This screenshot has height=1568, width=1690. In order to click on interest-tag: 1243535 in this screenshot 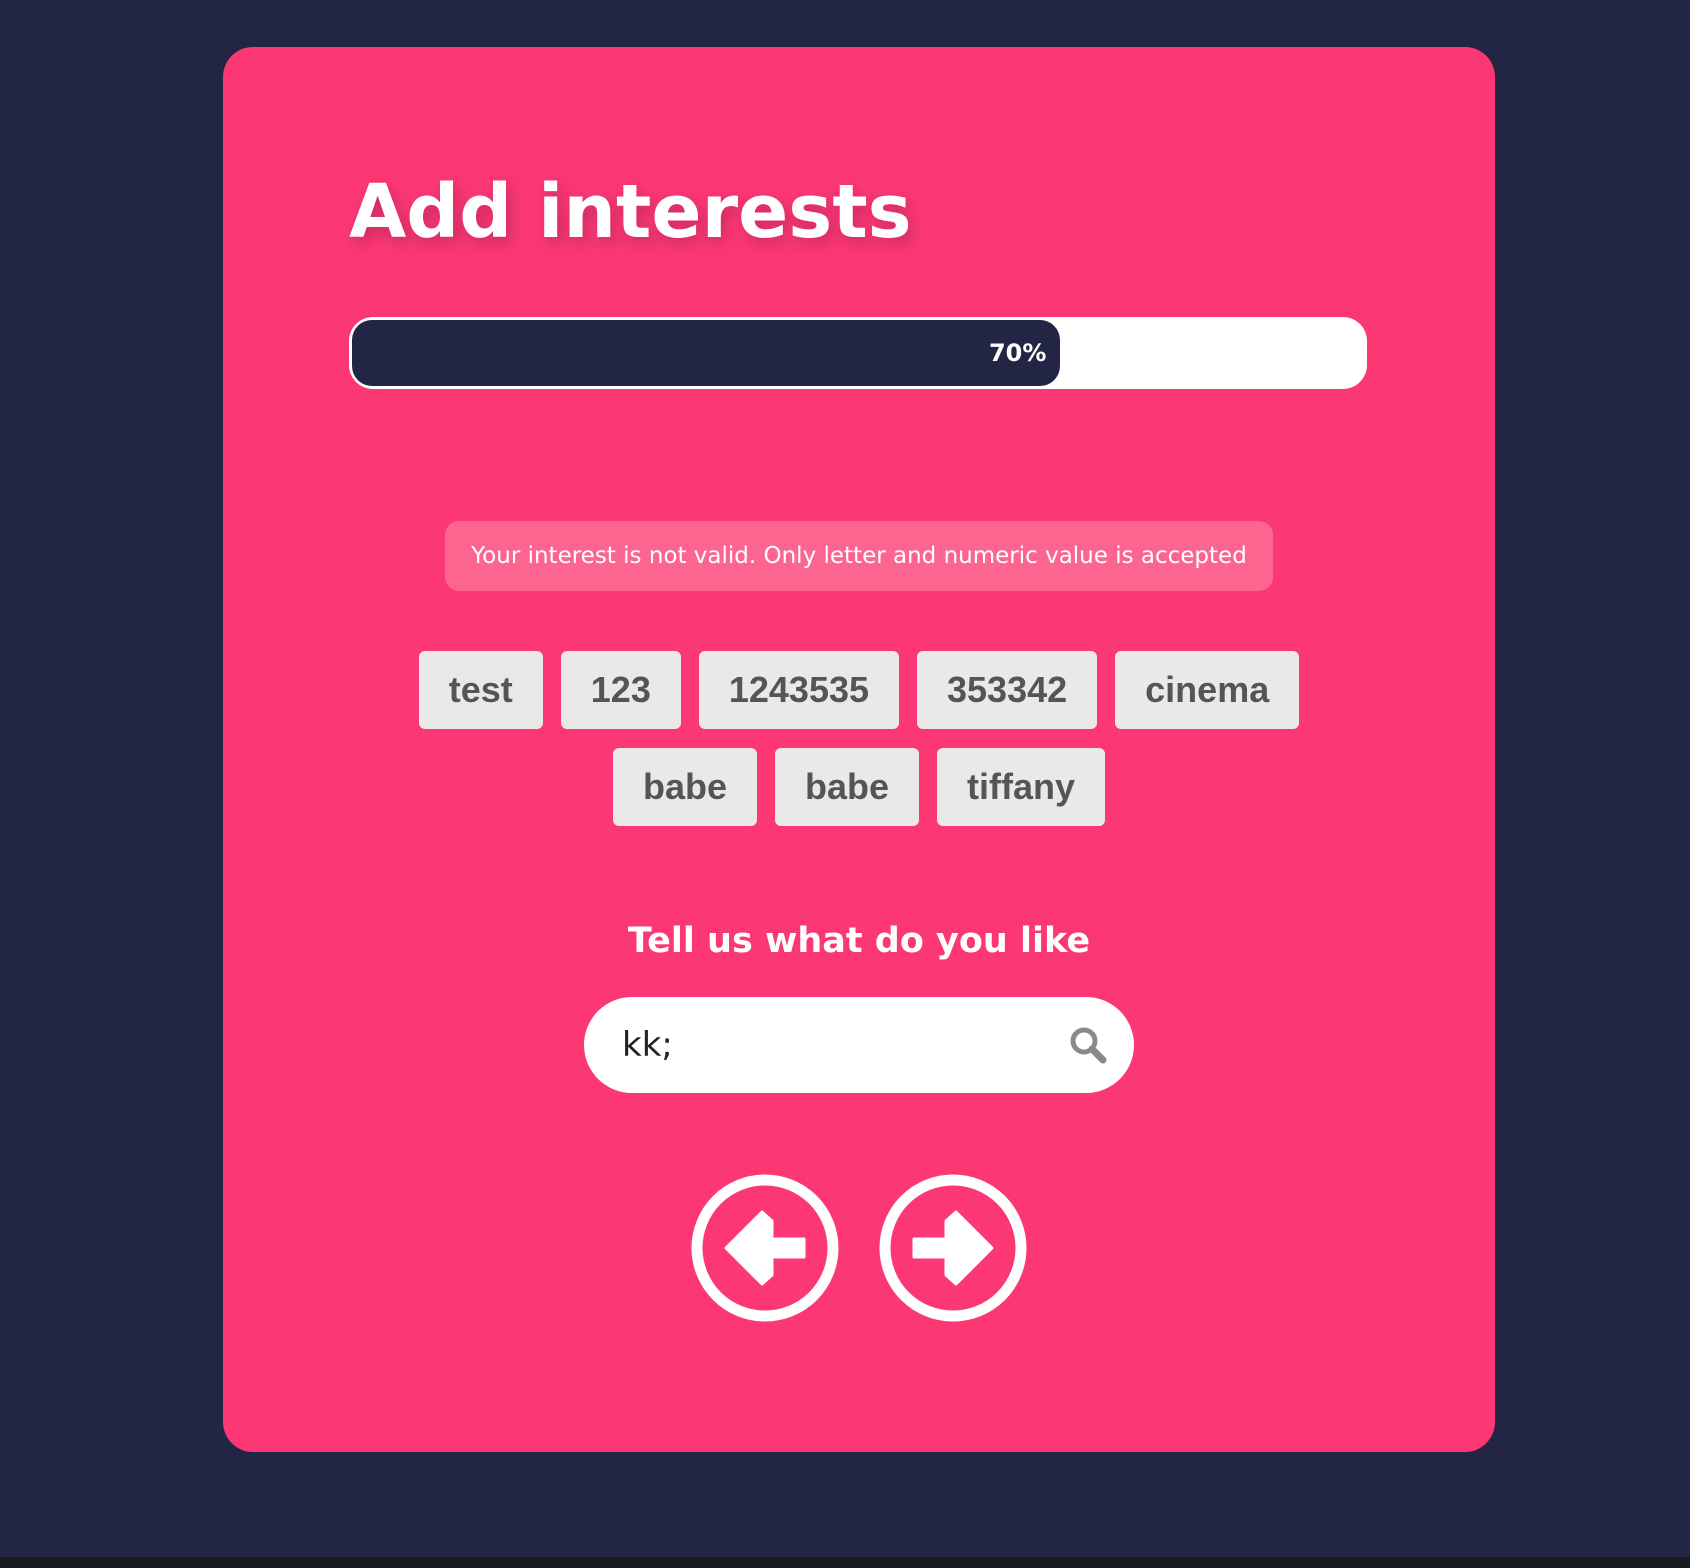, I will do `click(799, 690)`.